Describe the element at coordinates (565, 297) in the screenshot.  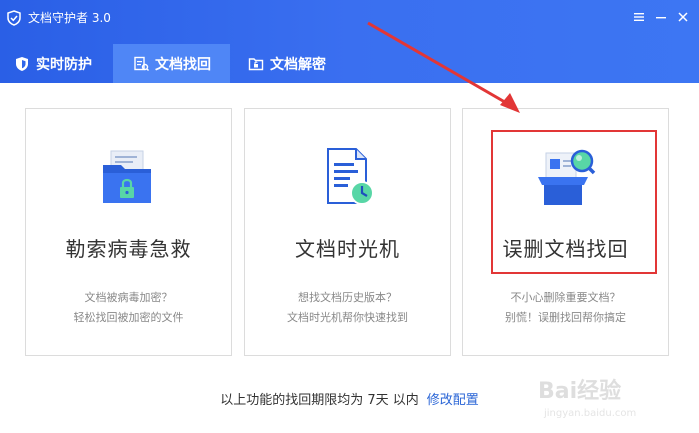
I see `card-description-line1: 不小心删除重要文档？` at that location.